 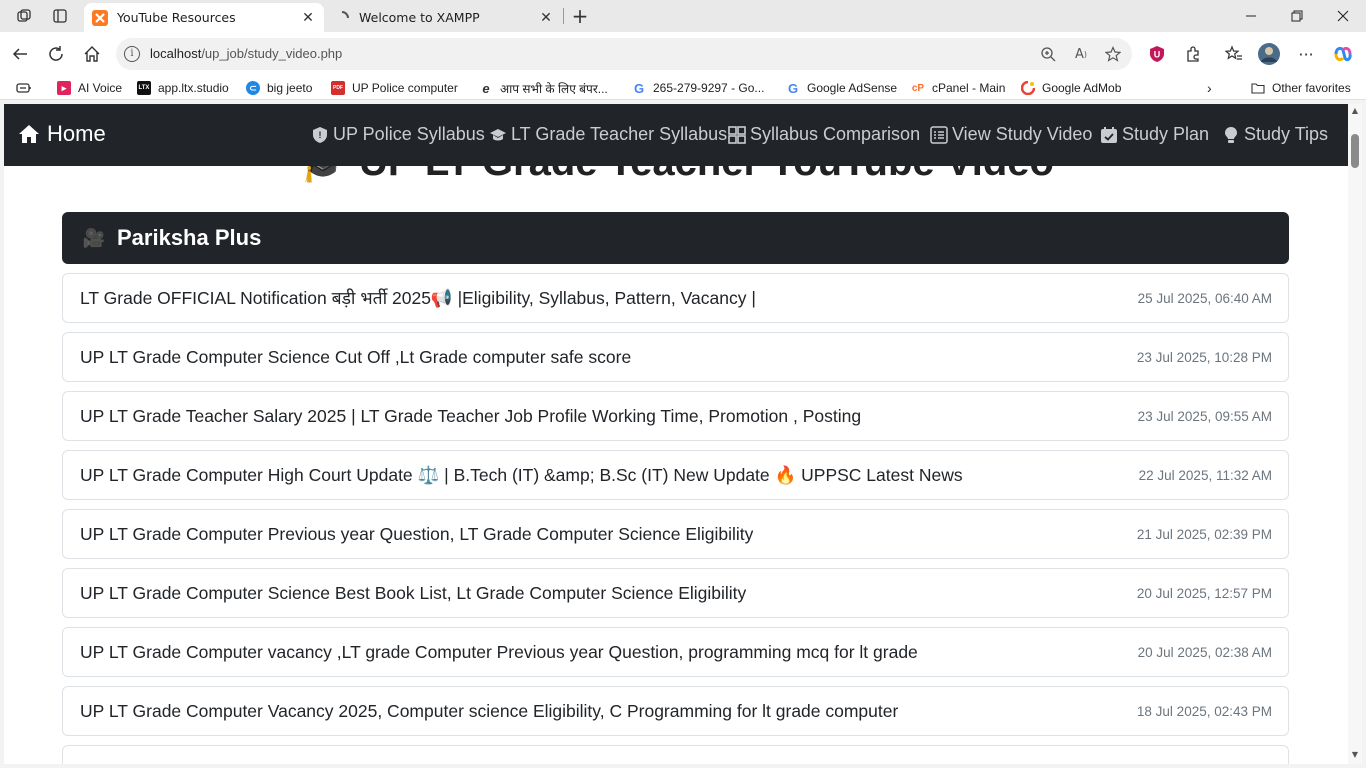 I want to click on nav-label: UP Police Syllabus, so click(x=409, y=134).